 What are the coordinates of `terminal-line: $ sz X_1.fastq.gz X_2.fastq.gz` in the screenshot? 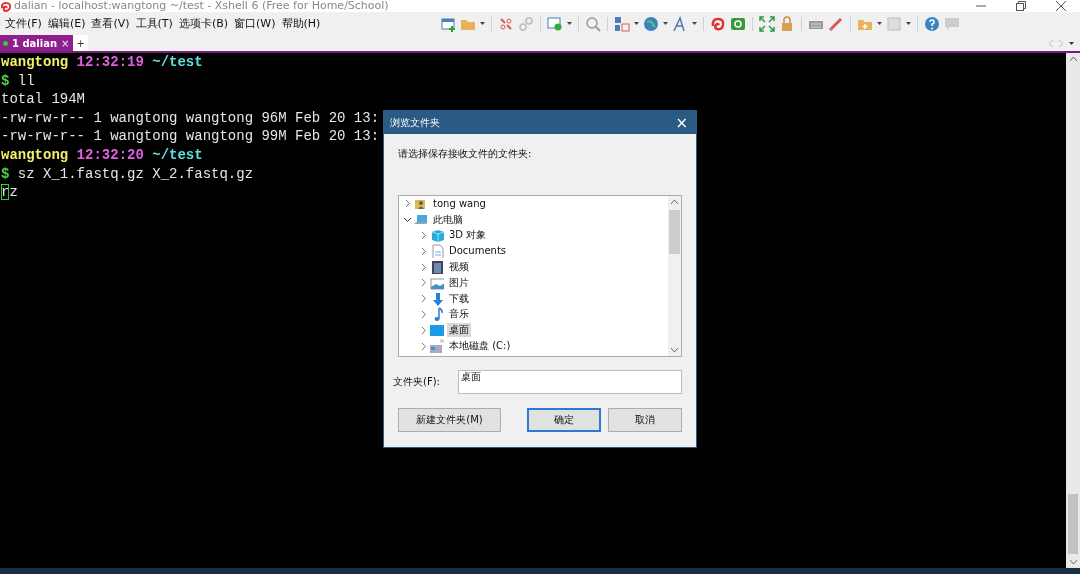 It's located at (127, 174).